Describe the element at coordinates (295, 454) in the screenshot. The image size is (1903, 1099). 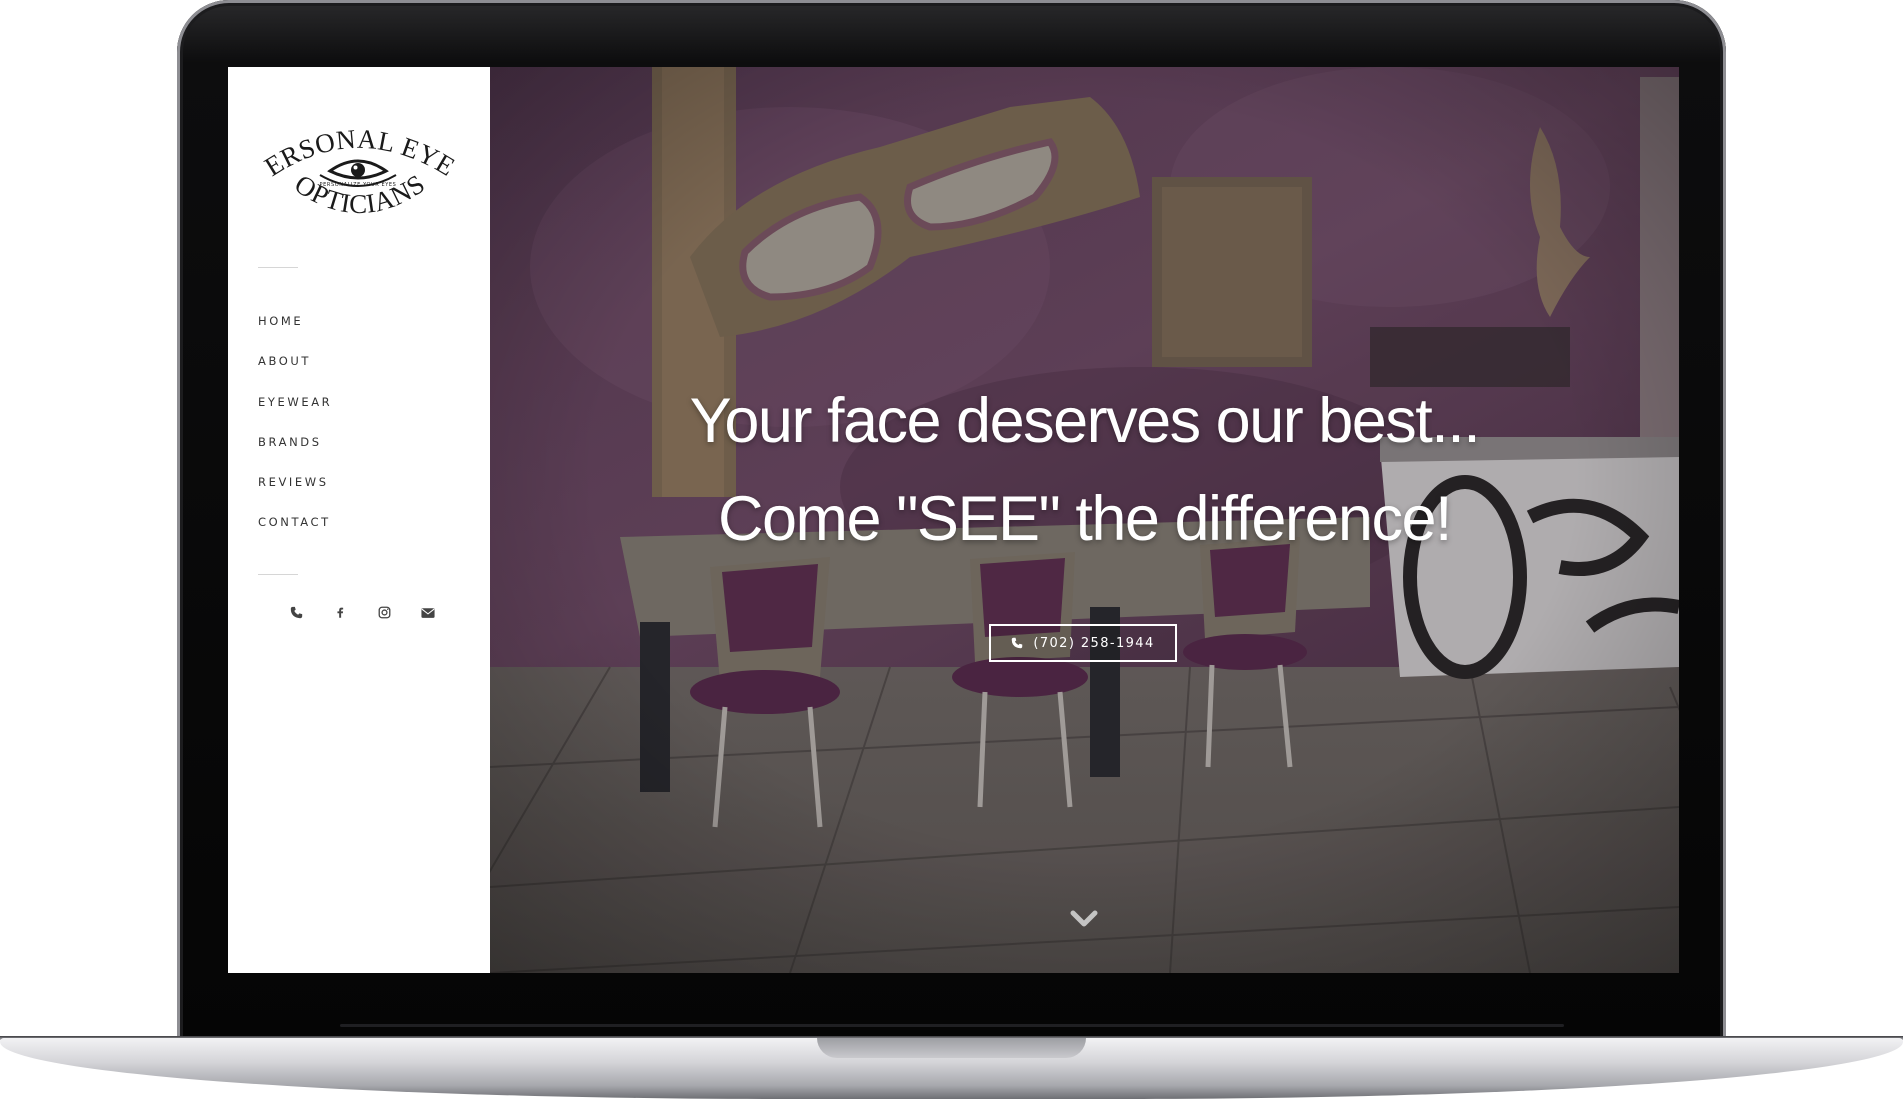
I see `nav-item-brands: BRANDS` at that location.